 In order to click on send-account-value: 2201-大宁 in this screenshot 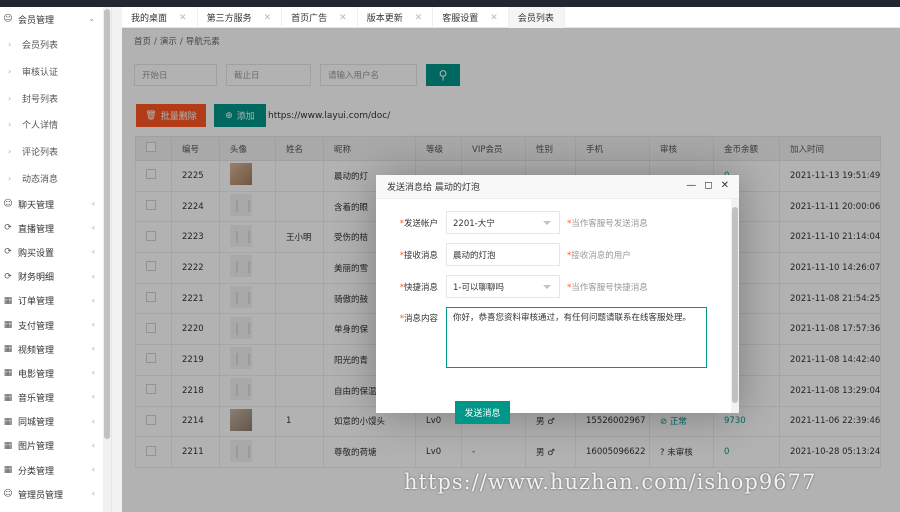, I will do `click(474, 223)`.